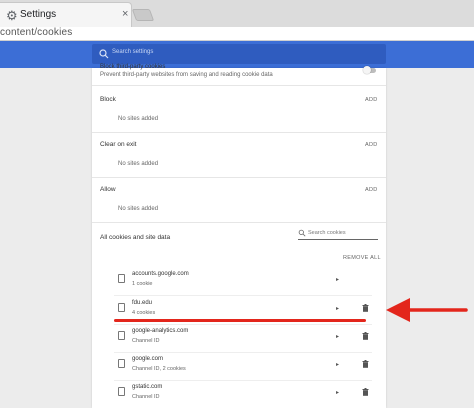 The width and height of the screenshot is (474, 408). What do you see at coordinates (240, 320) in the screenshot?
I see `annotation-underline` at bounding box center [240, 320].